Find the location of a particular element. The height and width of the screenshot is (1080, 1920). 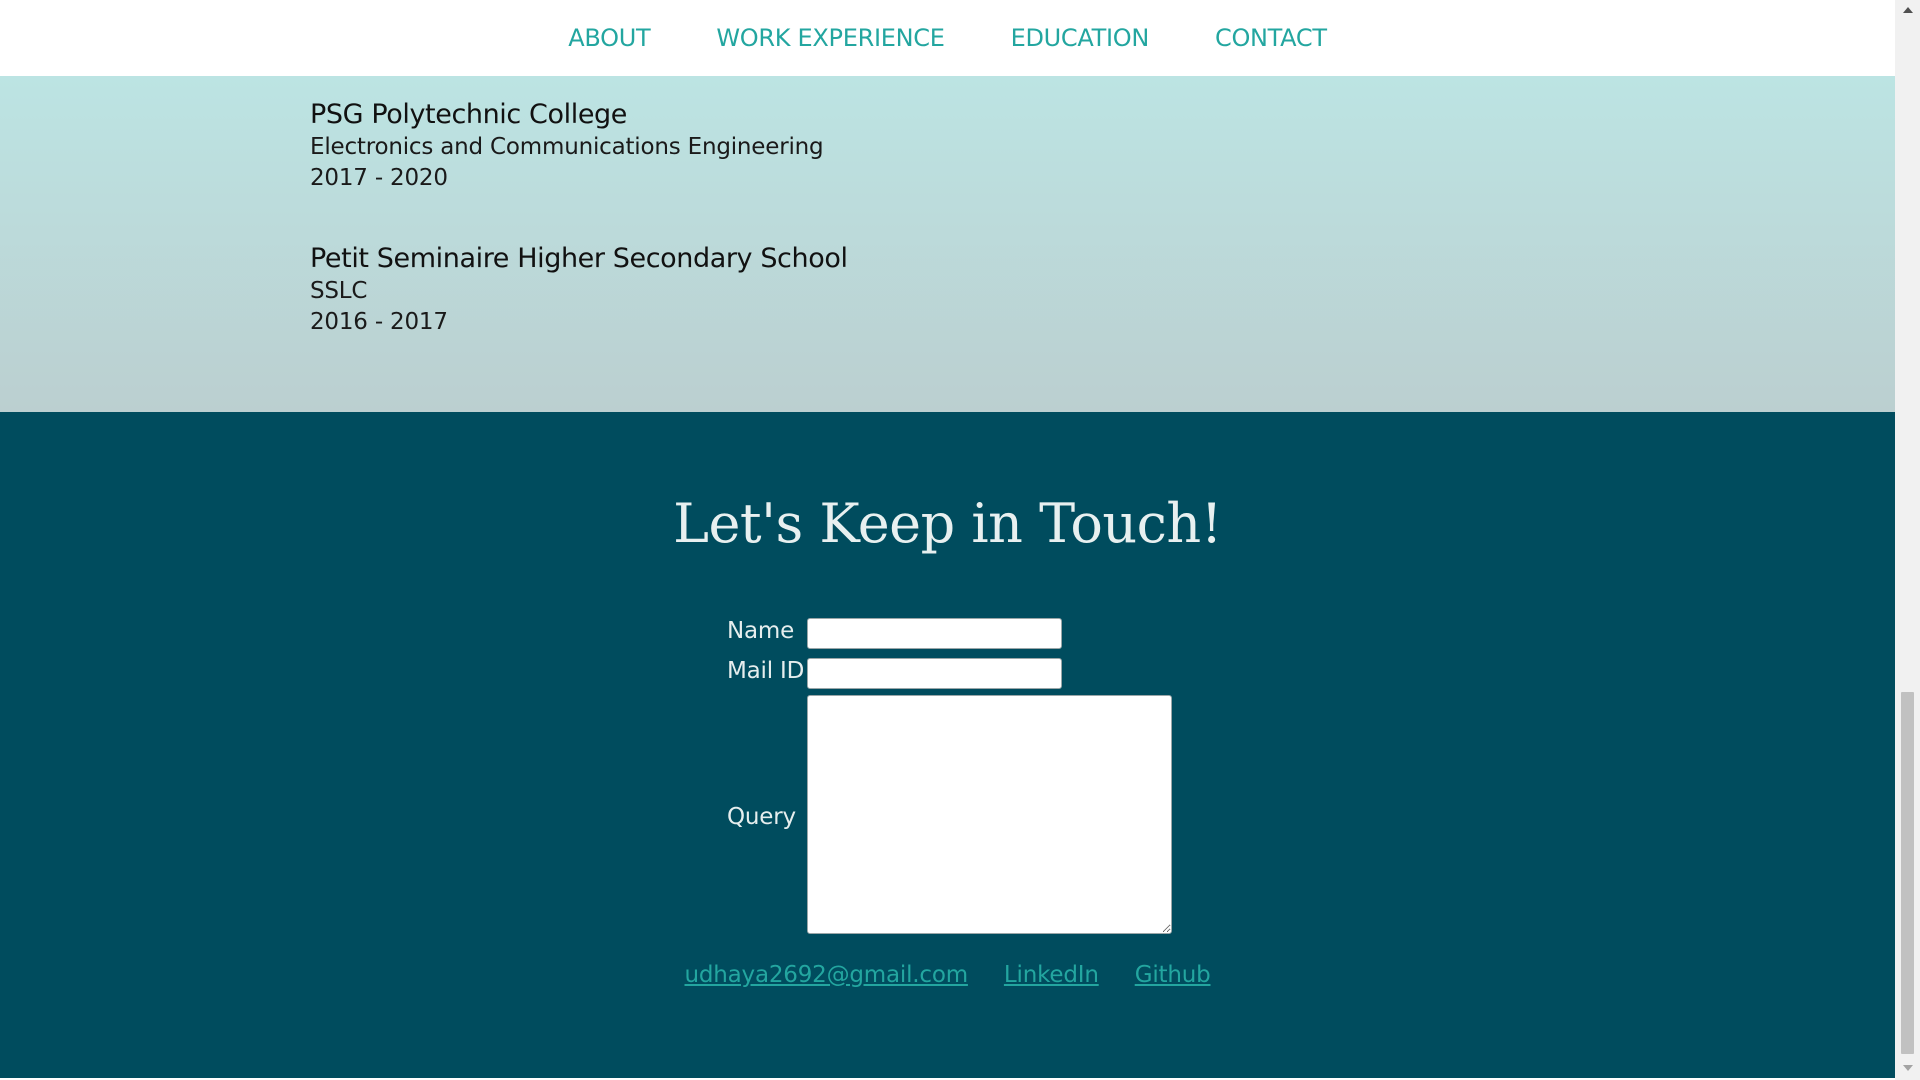

contact-links: udhaya2692@gmail.com LinkedIn Github is located at coordinates (947, 975).